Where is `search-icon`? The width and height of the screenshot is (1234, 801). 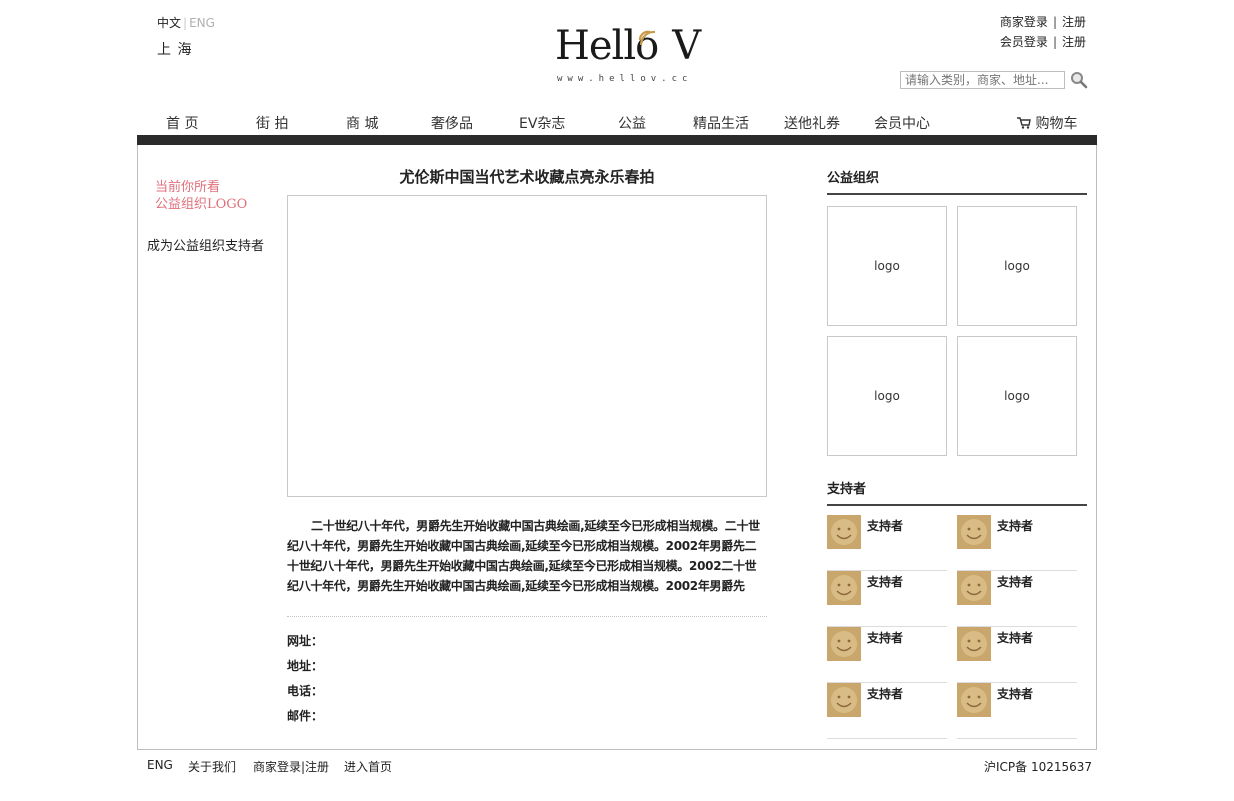 search-icon is located at coordinates (1079, 80).